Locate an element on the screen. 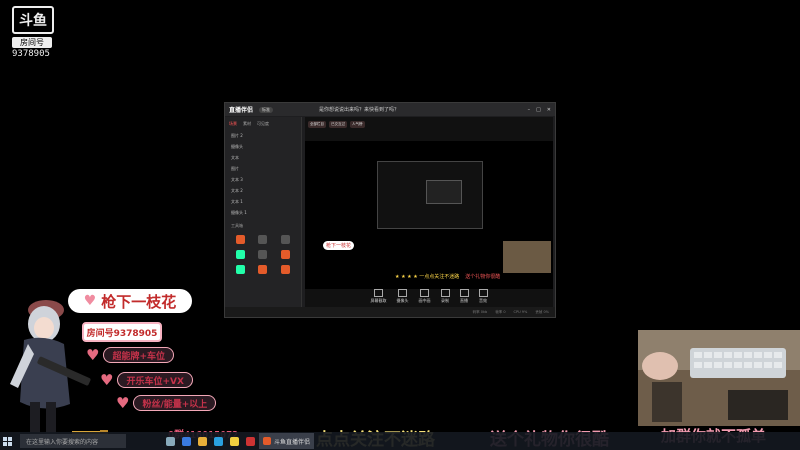  obs-titlebar: 直播伴侣 标准 是你想说说出来吗？来快看到了吗？ – □ ✕ is located at coordinates (390, 109).